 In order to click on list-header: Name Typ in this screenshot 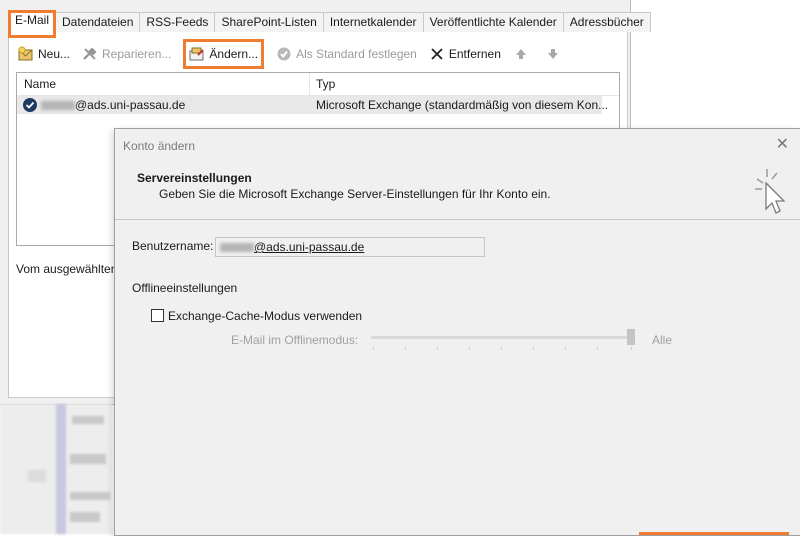, I will do `click(318, 84)`.